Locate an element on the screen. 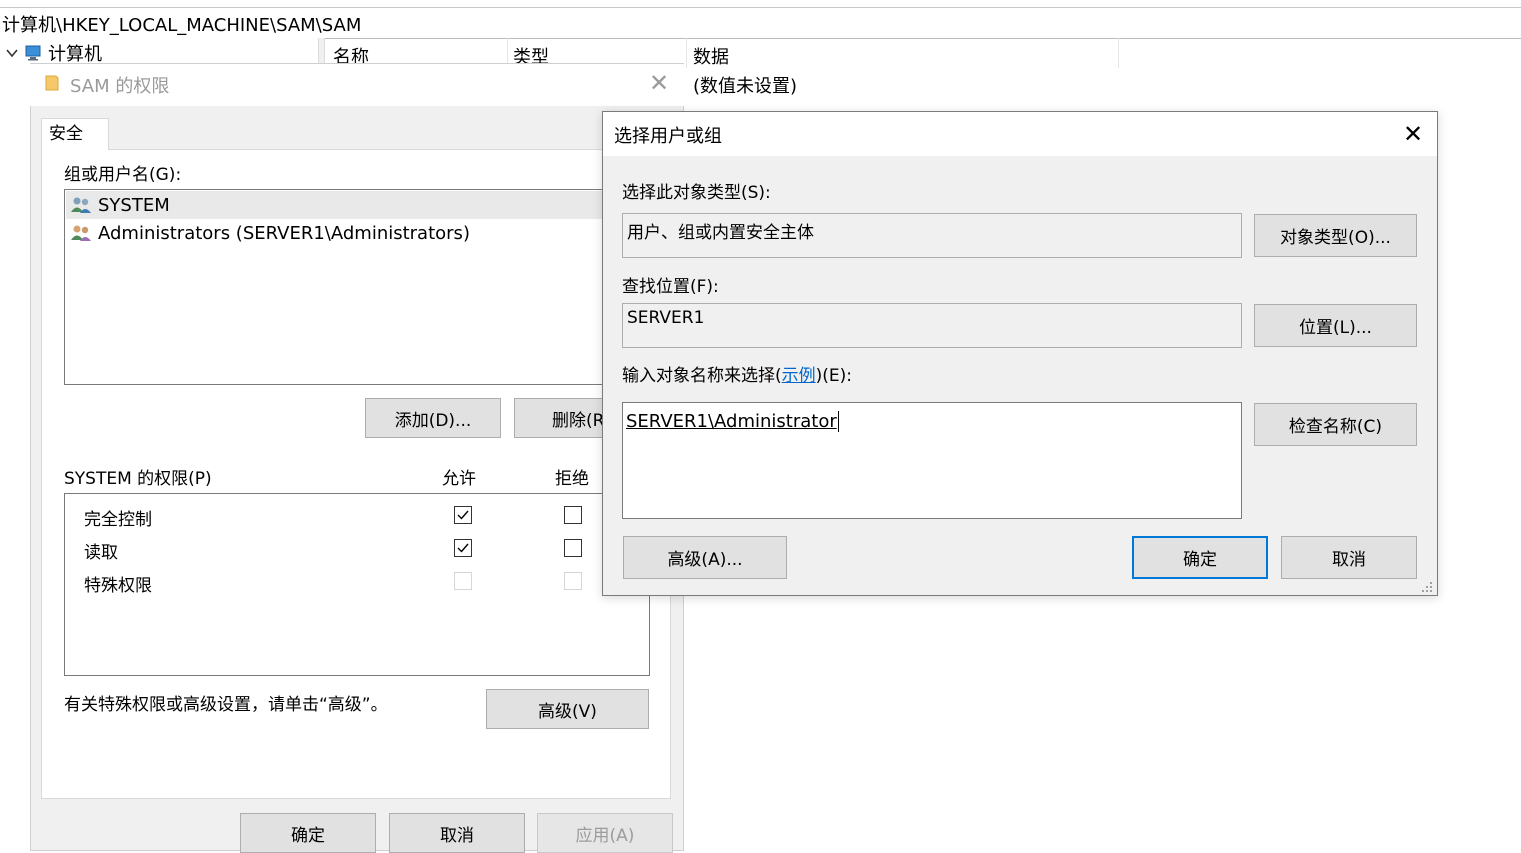 This screenshot has height=853, width=1521. allow-full-control-checkbox is located at coordinates (463, 515).